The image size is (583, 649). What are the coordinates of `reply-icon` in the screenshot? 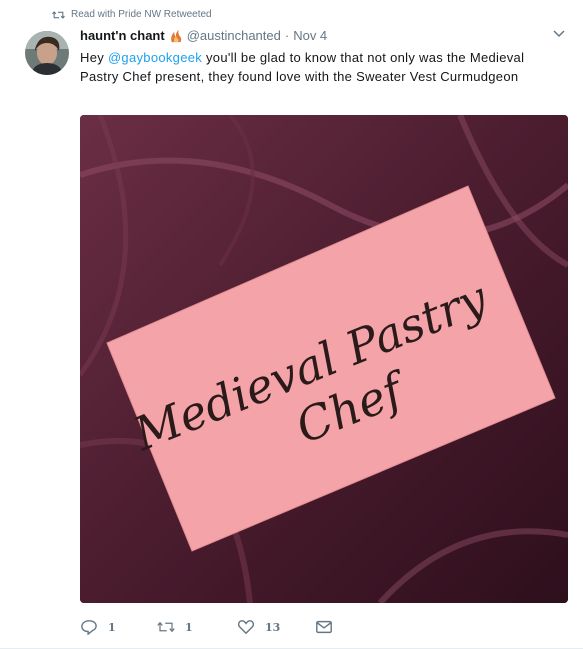 It's located at (89, 627).